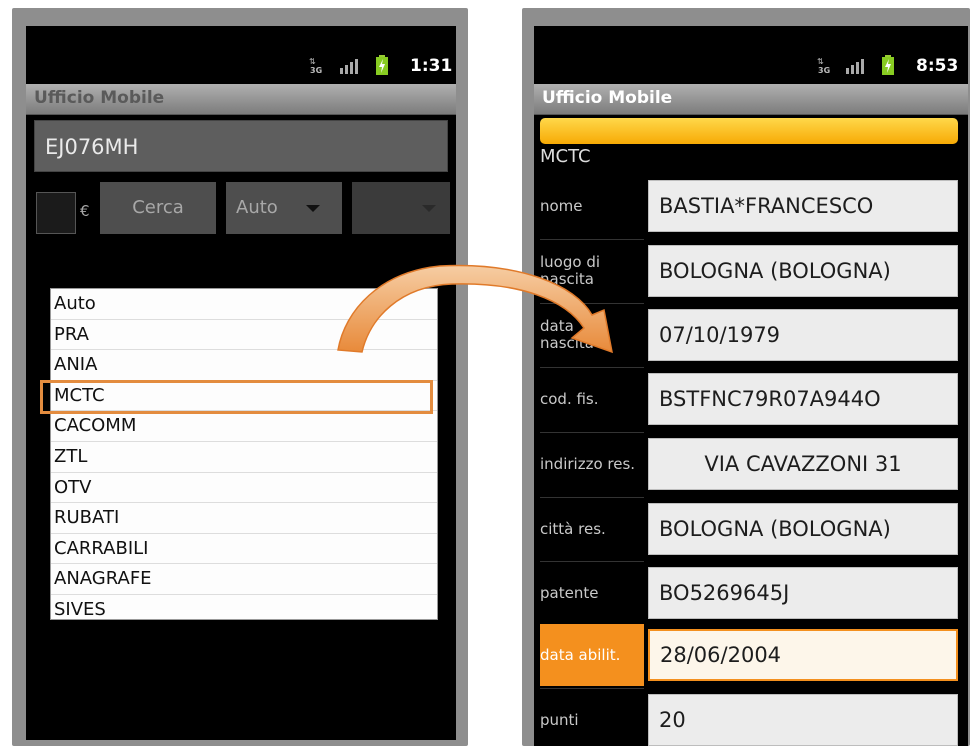 The height and width of the screenshot is (756, 972). What do you see at coordinates (284, 208) in the screenshot?
I see `type-dropdown: Auto` at bounding box center [284, 208].